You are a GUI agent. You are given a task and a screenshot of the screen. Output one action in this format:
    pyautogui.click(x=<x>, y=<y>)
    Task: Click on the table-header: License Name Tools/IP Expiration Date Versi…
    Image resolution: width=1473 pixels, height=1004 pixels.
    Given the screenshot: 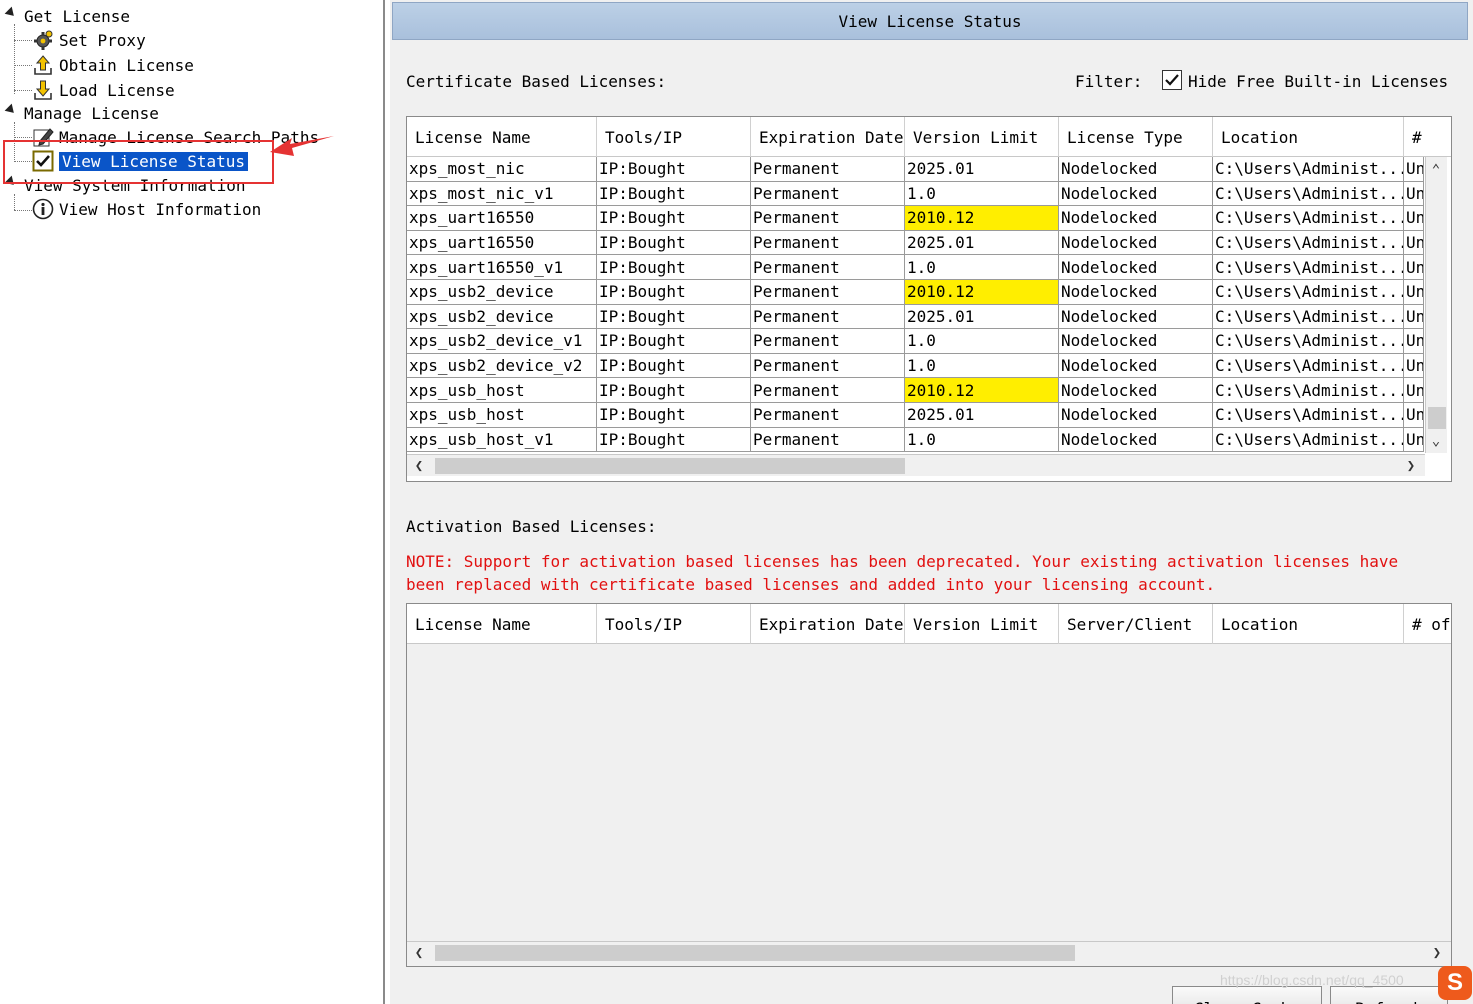 What is the action you would take?
    pyautogui.click(x=929, y=137)
    